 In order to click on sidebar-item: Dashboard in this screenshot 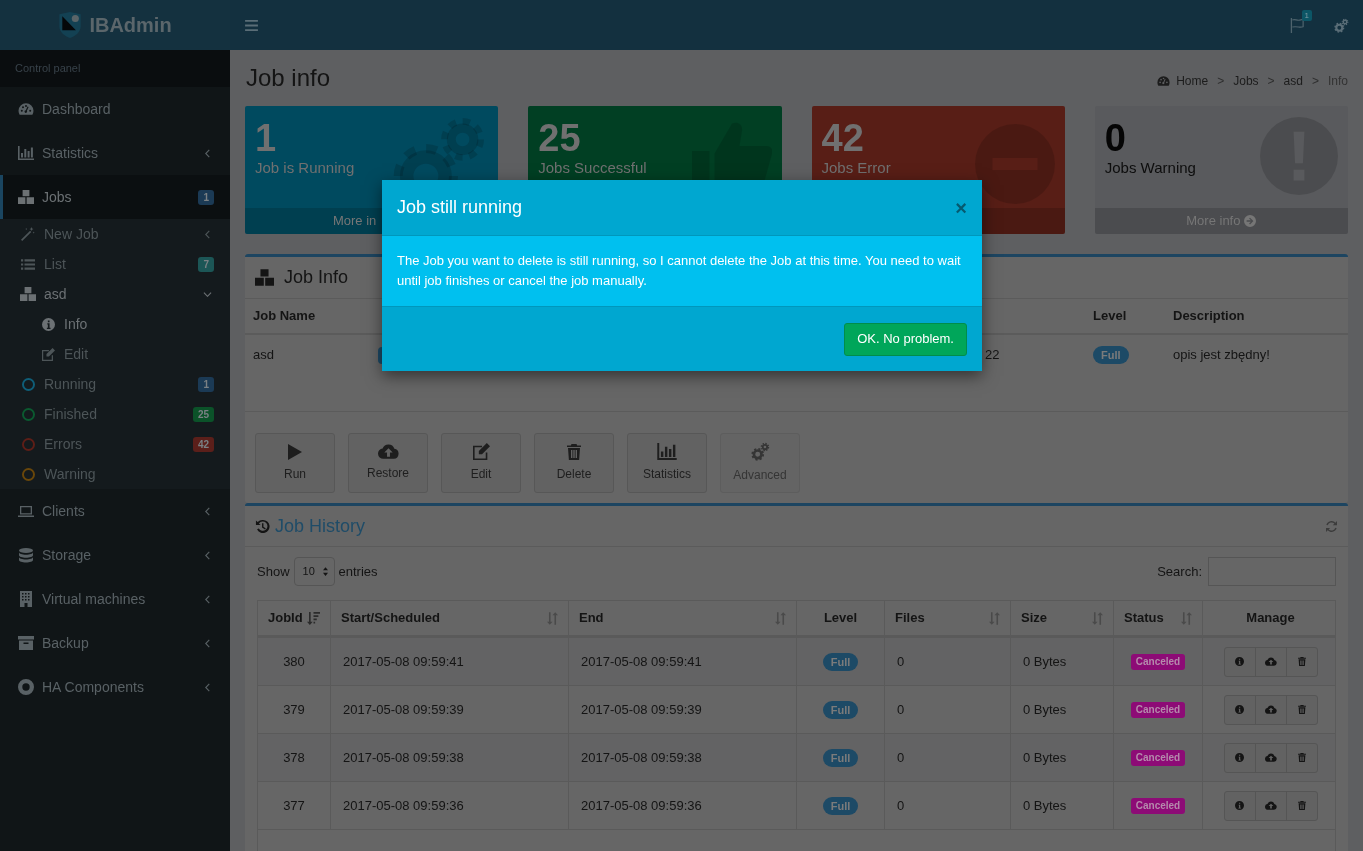, I will do `click(115, 109)`.